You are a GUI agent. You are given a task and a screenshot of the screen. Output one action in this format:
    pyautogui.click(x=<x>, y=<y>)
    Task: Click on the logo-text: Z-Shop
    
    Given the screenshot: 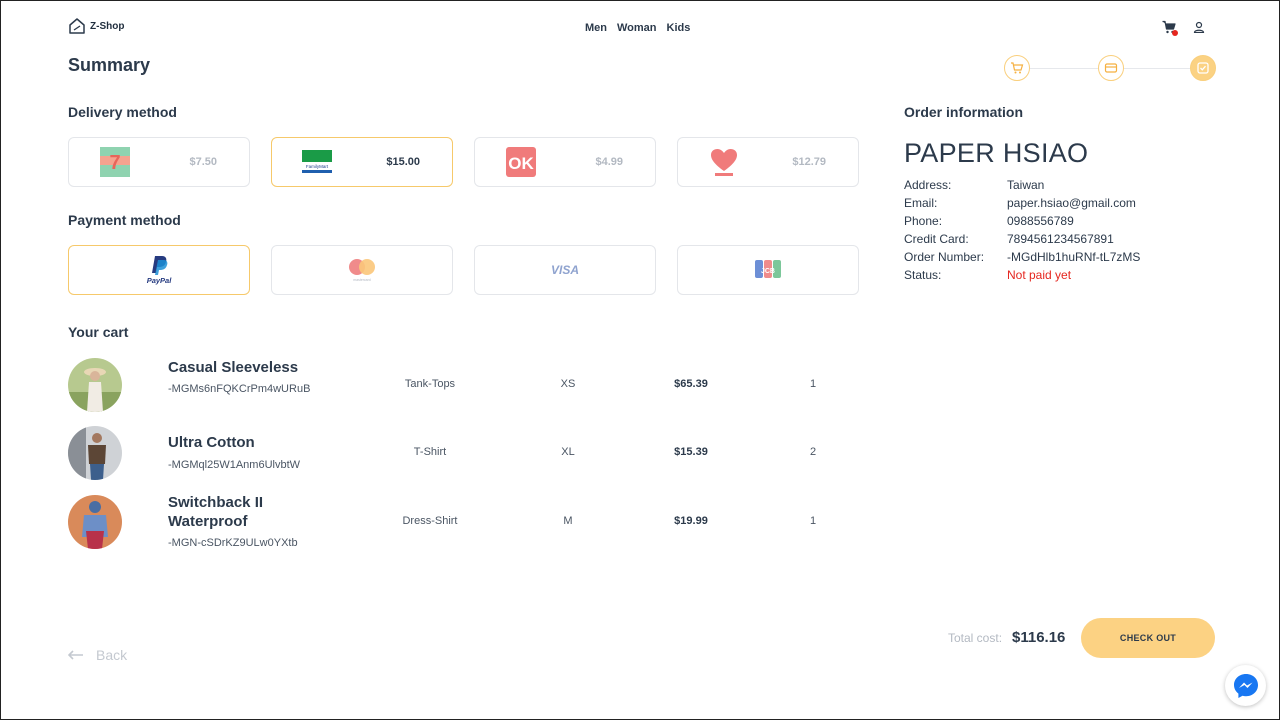 What is the action you would take?
    pyautogui.click(x=107, y=26)
    